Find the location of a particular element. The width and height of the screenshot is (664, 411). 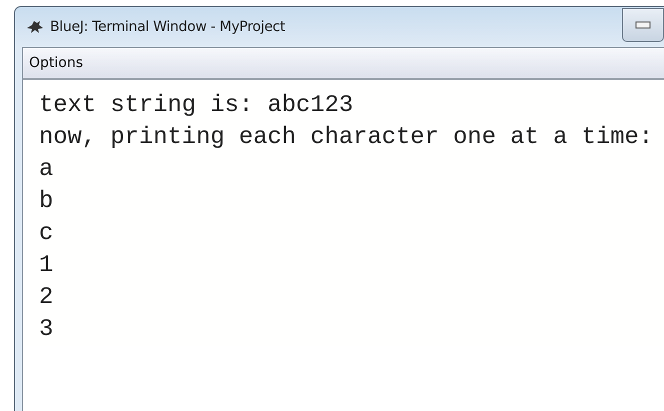

output-line: 3 is located at coordinates (46, 330).